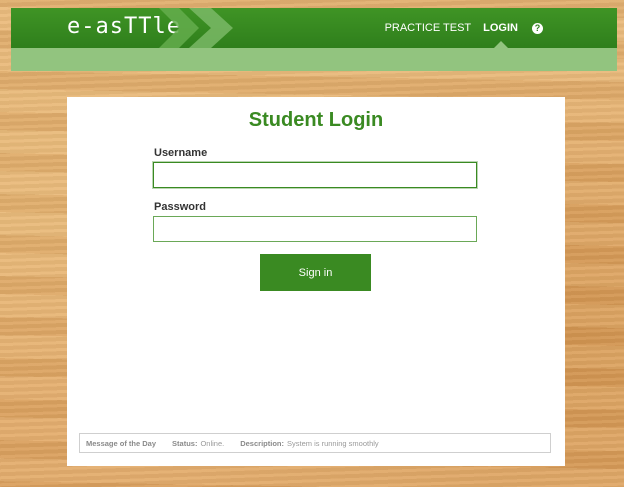 The image size is (624, 487). What do you see at coordinates (212, 443) in the screenshot?
I see `status-value: Online.` at bounding box center [212, 443].